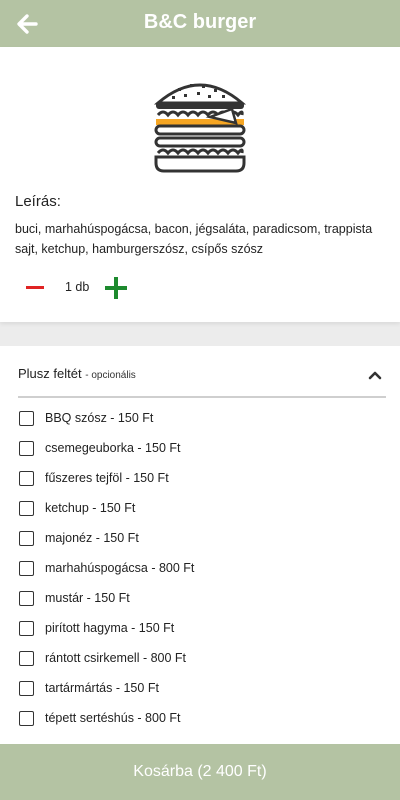 This screenshot has width=400, height=800. I want to click on option-label: pirított hagyma - 150 Ft, so click(110, 628).